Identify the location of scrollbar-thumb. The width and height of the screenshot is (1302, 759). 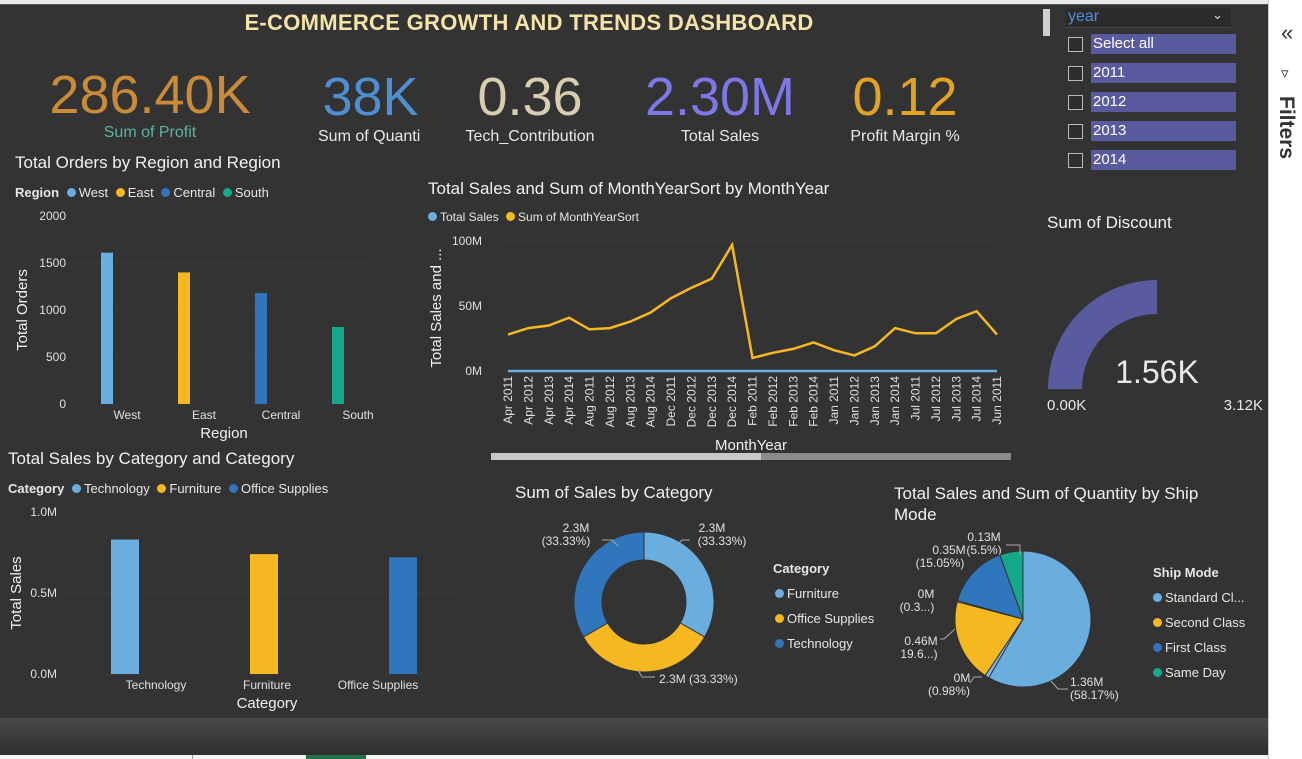
(626, 456).